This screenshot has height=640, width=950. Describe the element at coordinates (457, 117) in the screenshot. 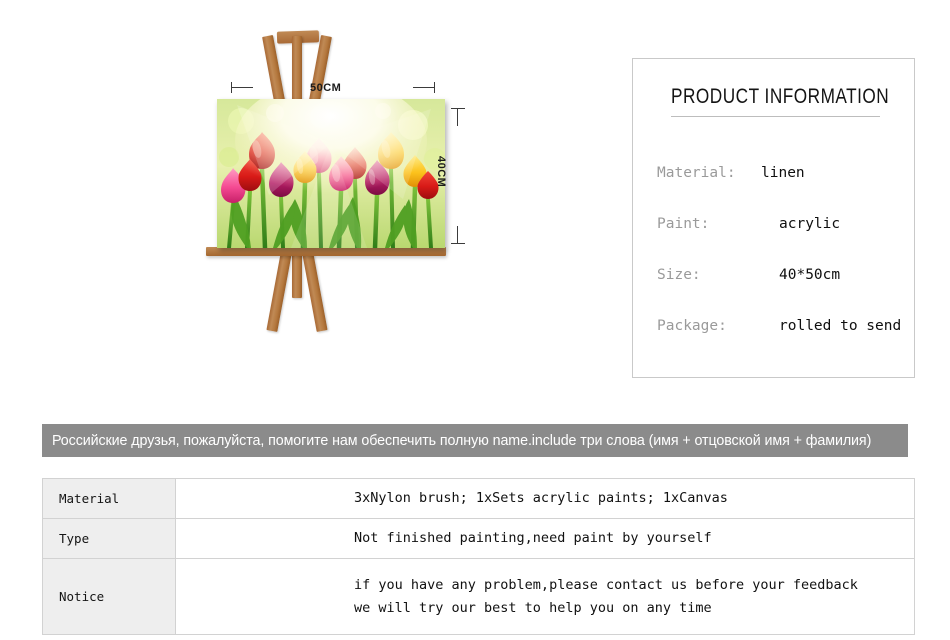

I see `height-dimension-line-top` at that location.